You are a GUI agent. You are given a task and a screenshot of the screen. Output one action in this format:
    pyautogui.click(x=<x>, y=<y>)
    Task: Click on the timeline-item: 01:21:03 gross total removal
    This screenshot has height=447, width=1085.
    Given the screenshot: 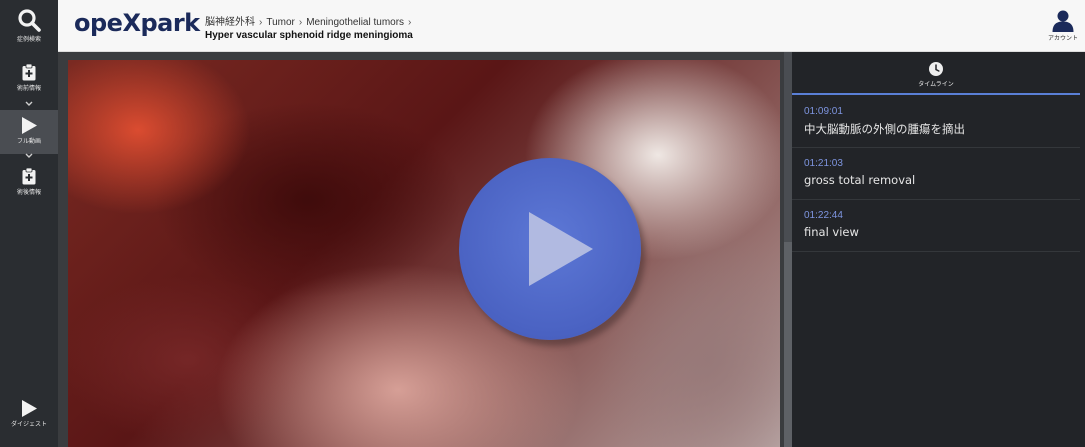 What is the action you would take?
    pyautogui.click(x=936, y=174)
    